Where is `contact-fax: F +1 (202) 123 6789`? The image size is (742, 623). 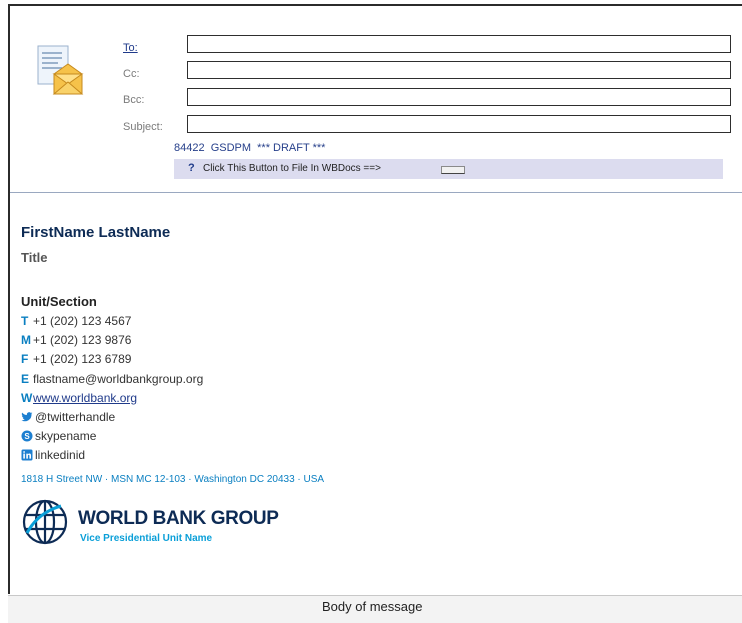
contact-fax: F +1 (202) 123 6789 is located at coordinates (76, 360).